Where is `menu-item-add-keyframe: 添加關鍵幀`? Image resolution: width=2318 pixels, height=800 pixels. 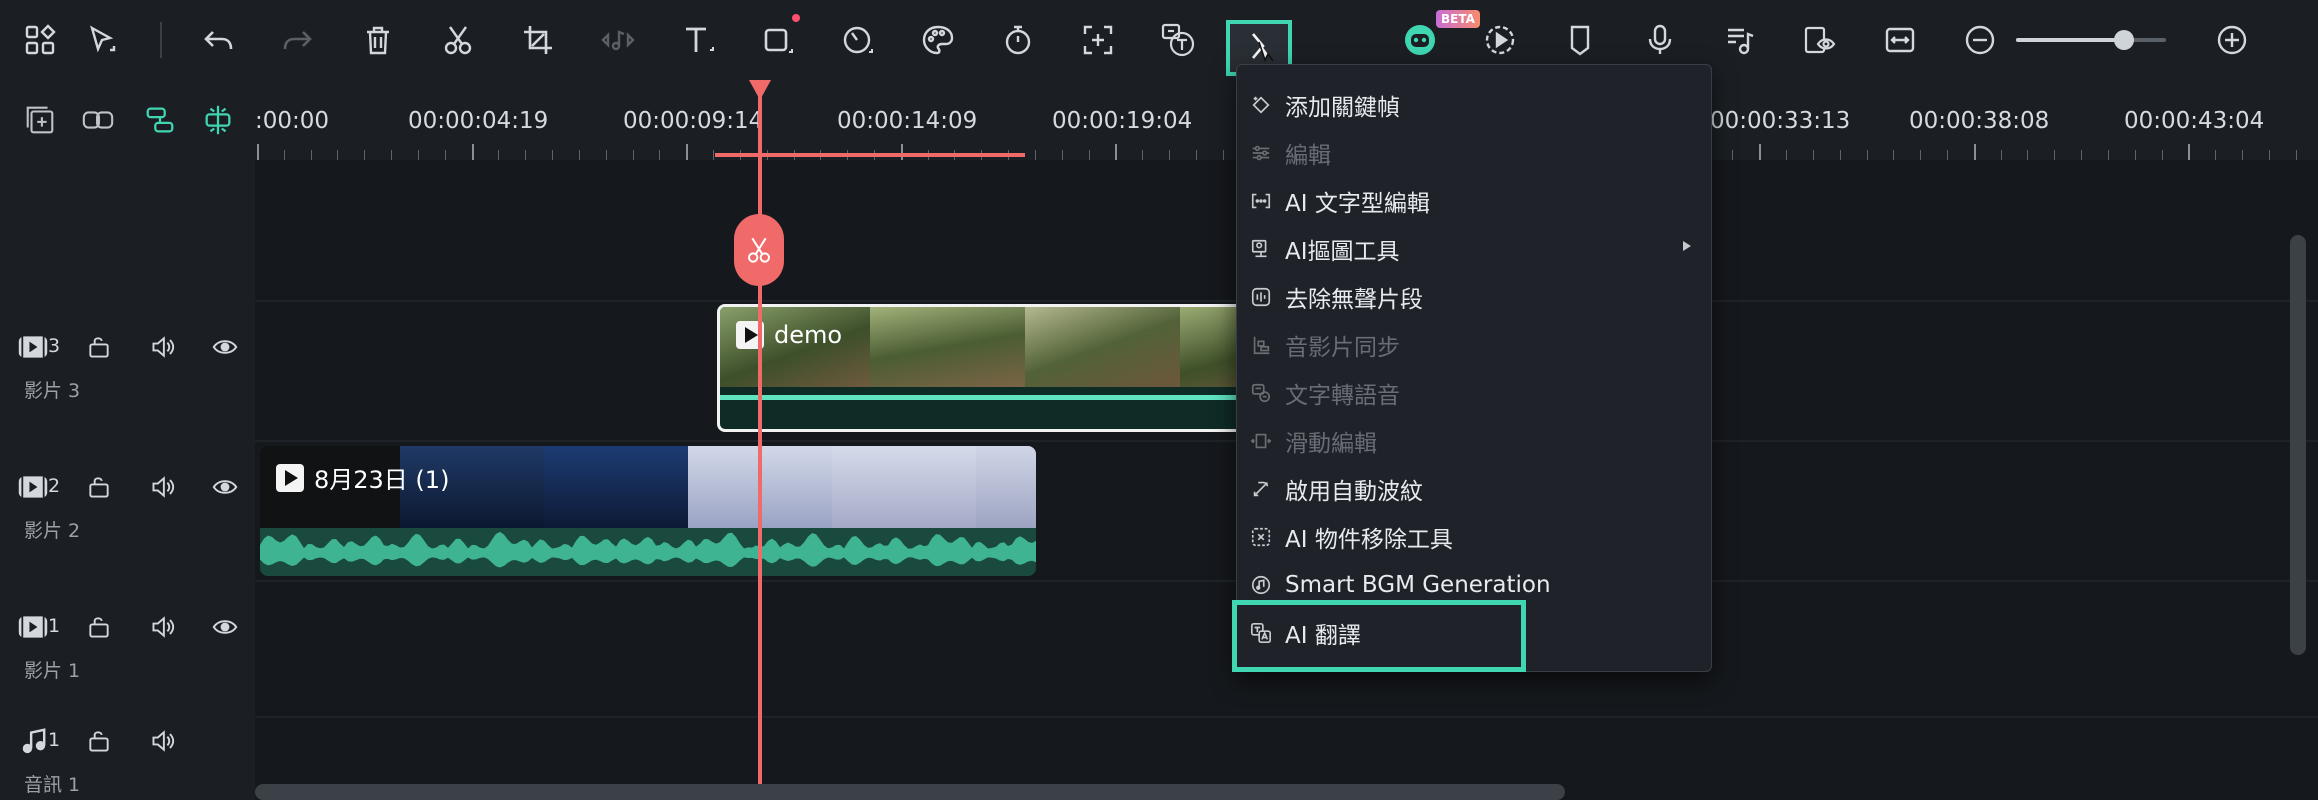 menu-item-add-keyframe: 添加關鍵幀 is located at coordinates (1474, 105).